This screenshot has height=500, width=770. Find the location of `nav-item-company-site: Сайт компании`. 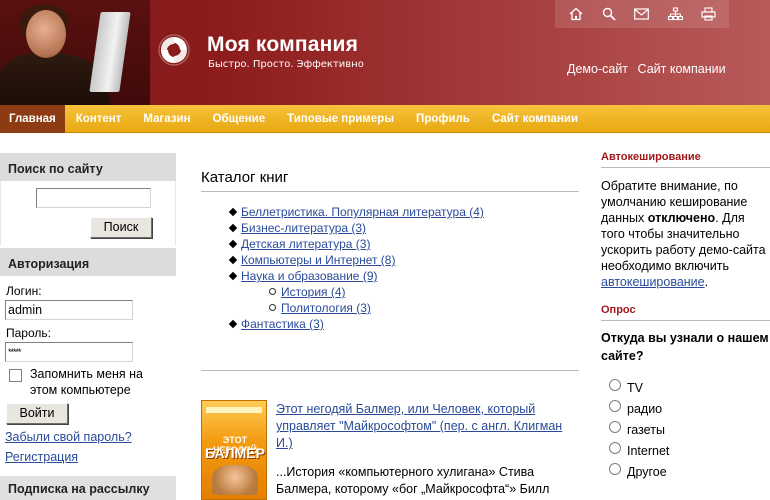

nav-item-company-site: Сайт компании is located at coordinates (535, 119).